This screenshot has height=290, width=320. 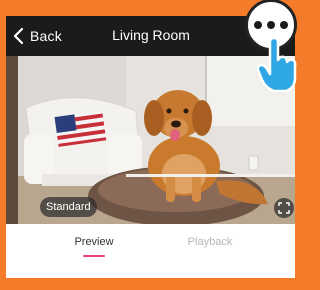 What do you see at coordinates (94, 242) in the screenshot?
I see `tab-preview: Preview` at bounding box center [94, 242].